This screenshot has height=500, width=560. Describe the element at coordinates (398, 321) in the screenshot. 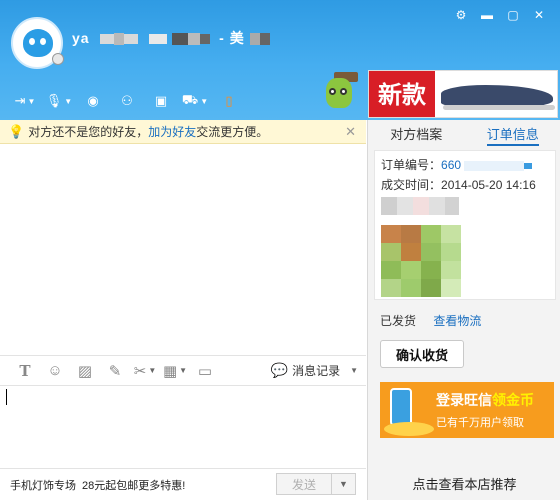

I see `shipping-status: 已发货` at that location.